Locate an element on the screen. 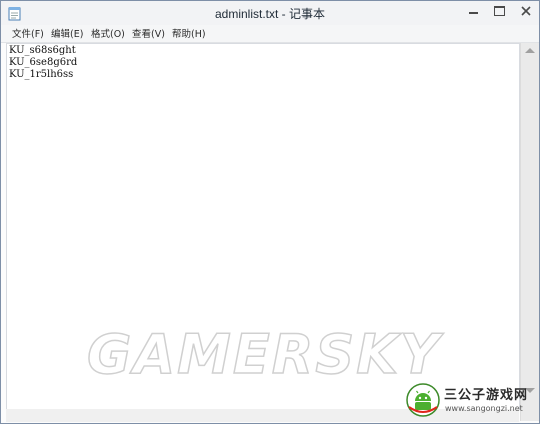  menu-edit: 编辑(E) is located at coordinates (67, 33).